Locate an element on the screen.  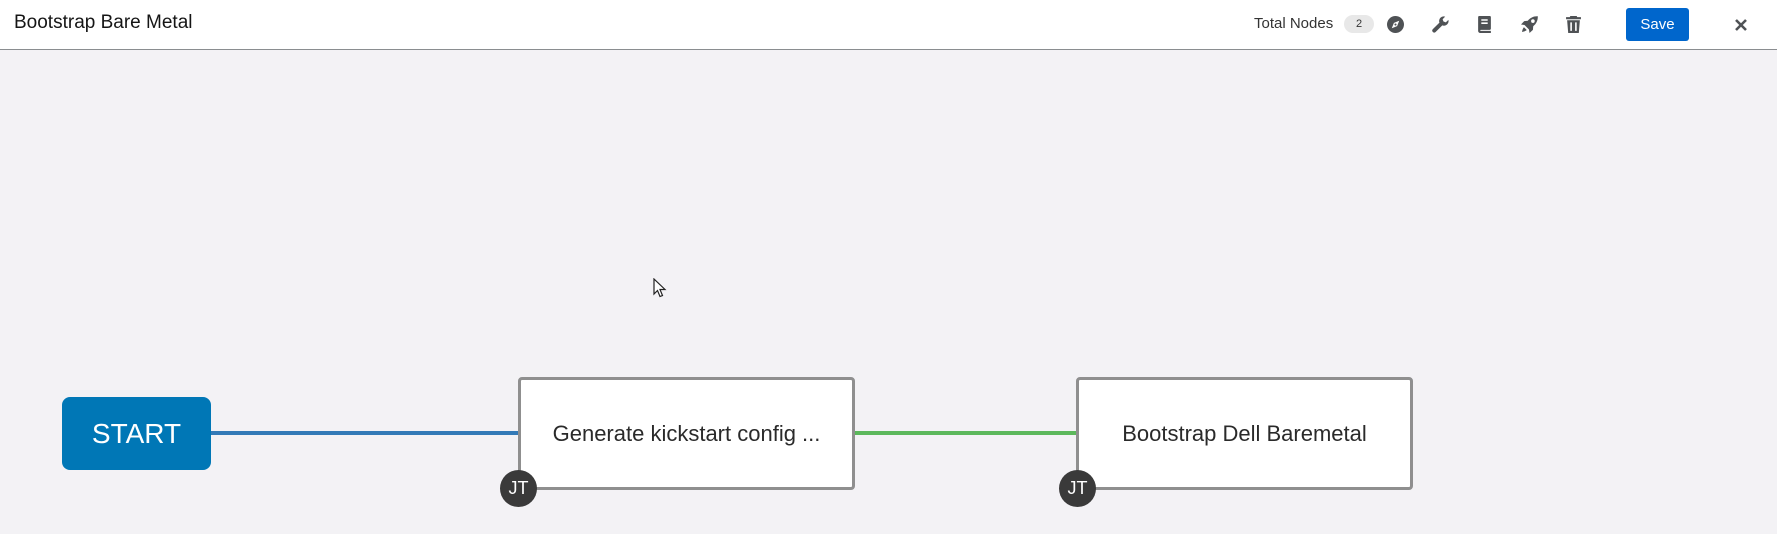
workflow-node-bootstrap-dell: Bootstrap Dell Baremetal is located at coordinates (1244, 433).